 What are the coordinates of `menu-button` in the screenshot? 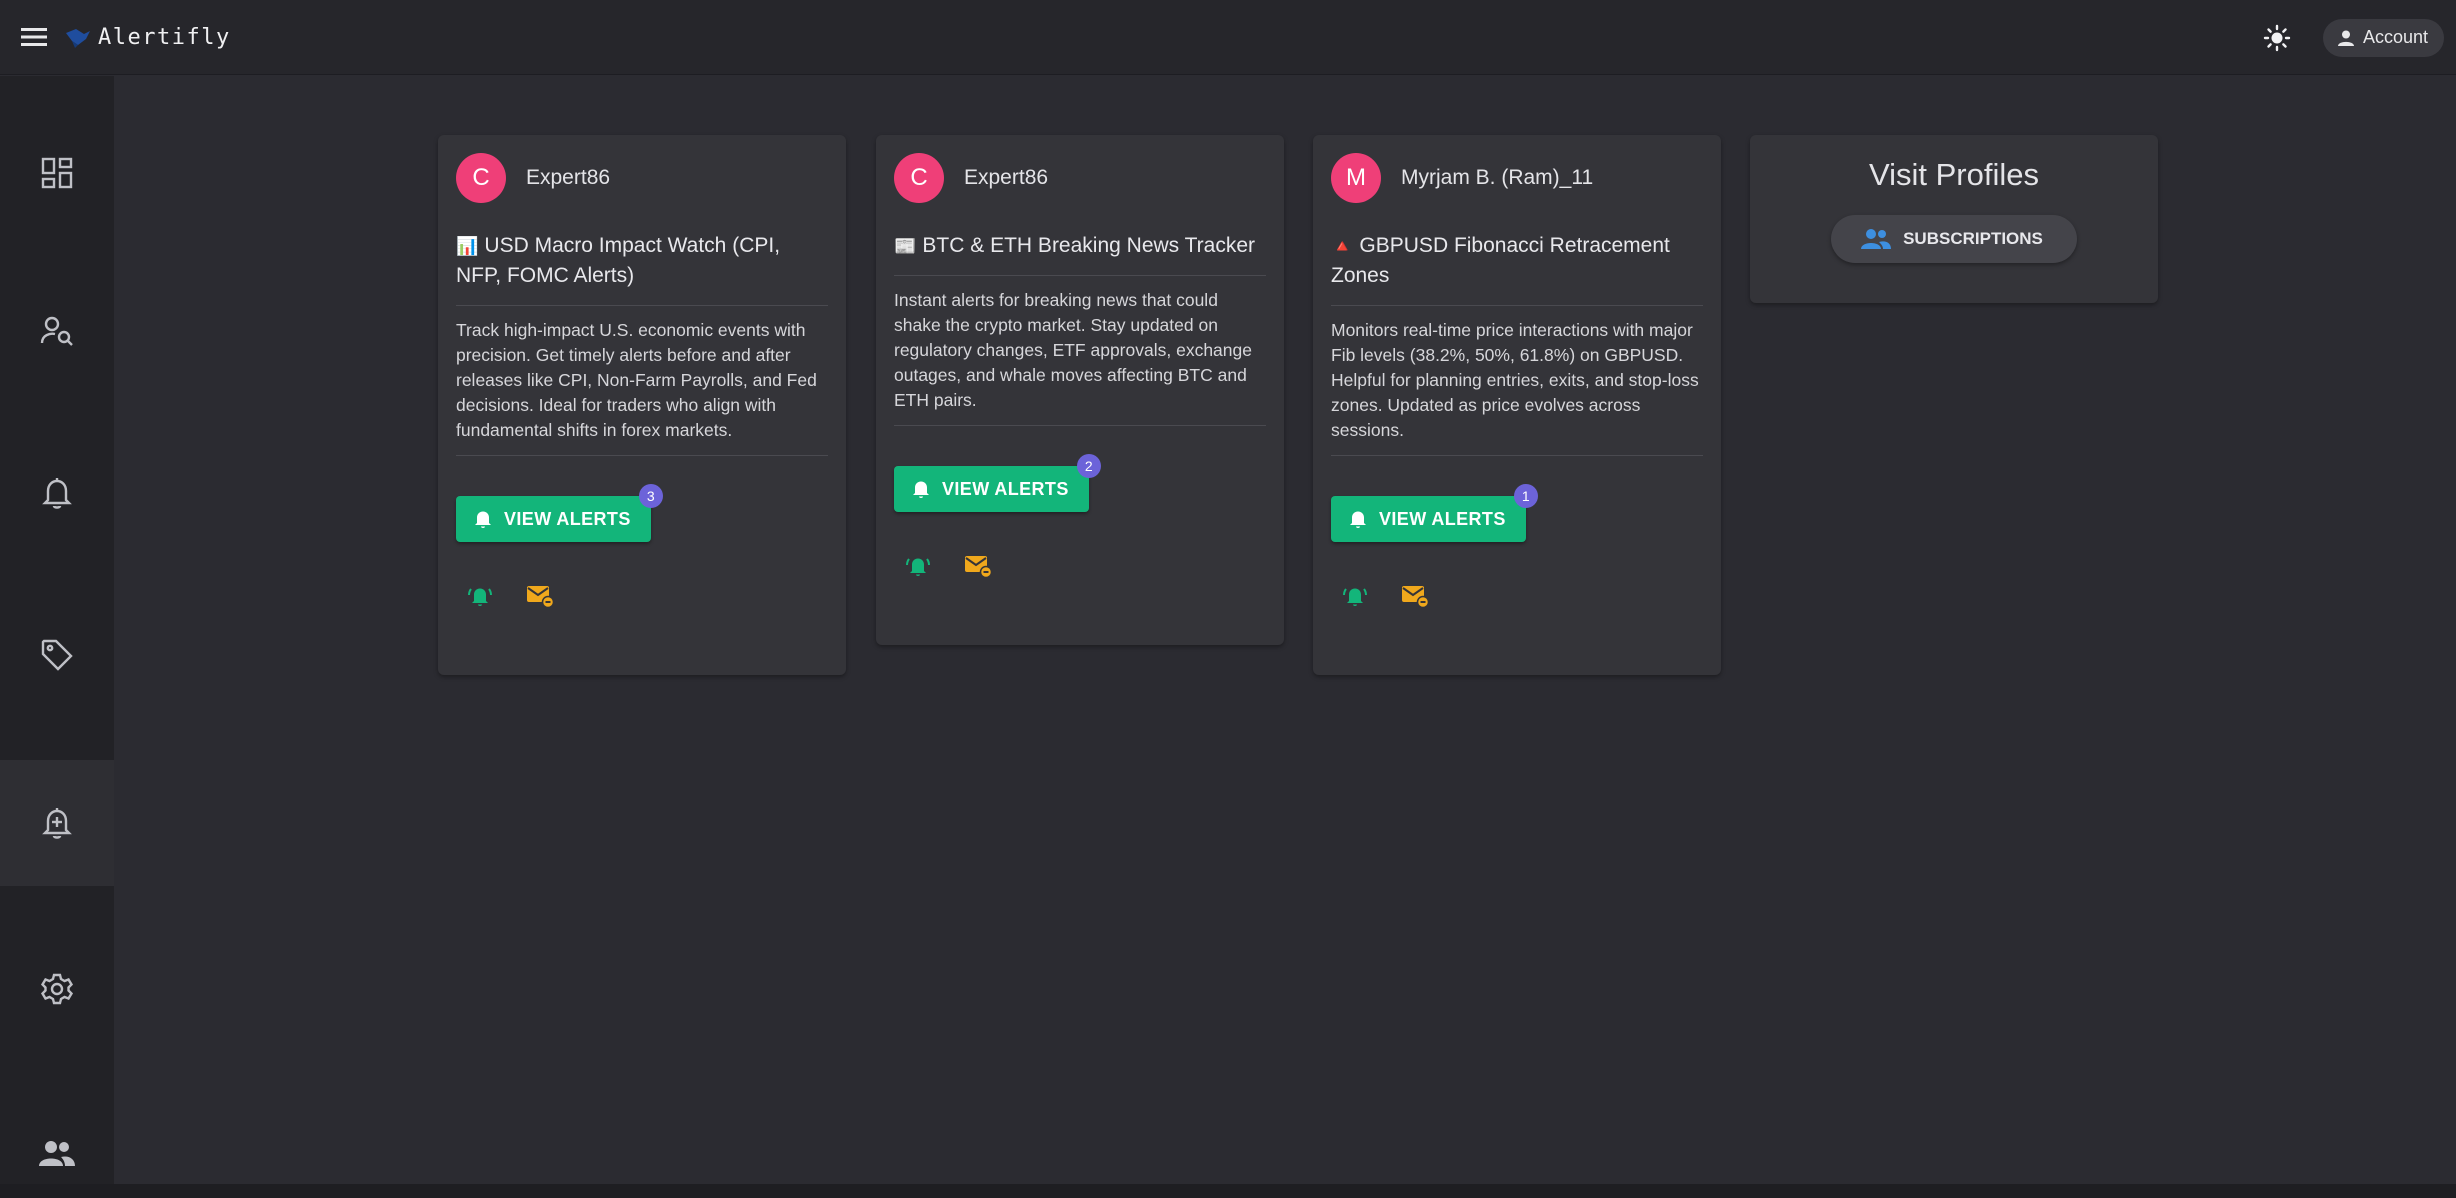 It's located at (34, 37).